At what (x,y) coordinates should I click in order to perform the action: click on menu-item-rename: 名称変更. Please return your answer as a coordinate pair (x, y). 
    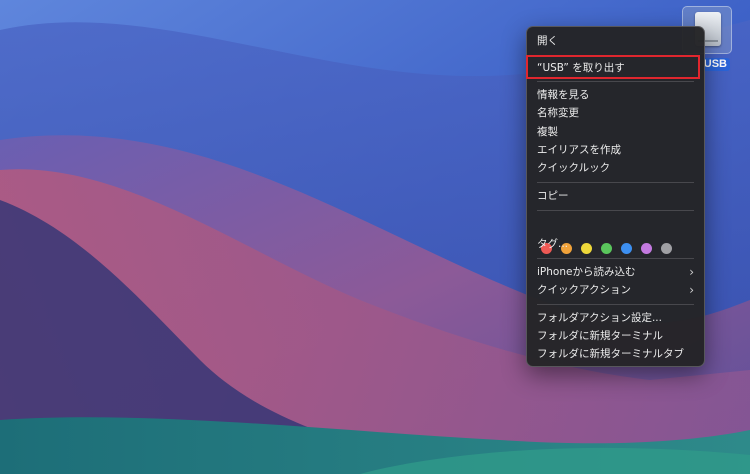
    Looking at the image, I should click on (615, 113).